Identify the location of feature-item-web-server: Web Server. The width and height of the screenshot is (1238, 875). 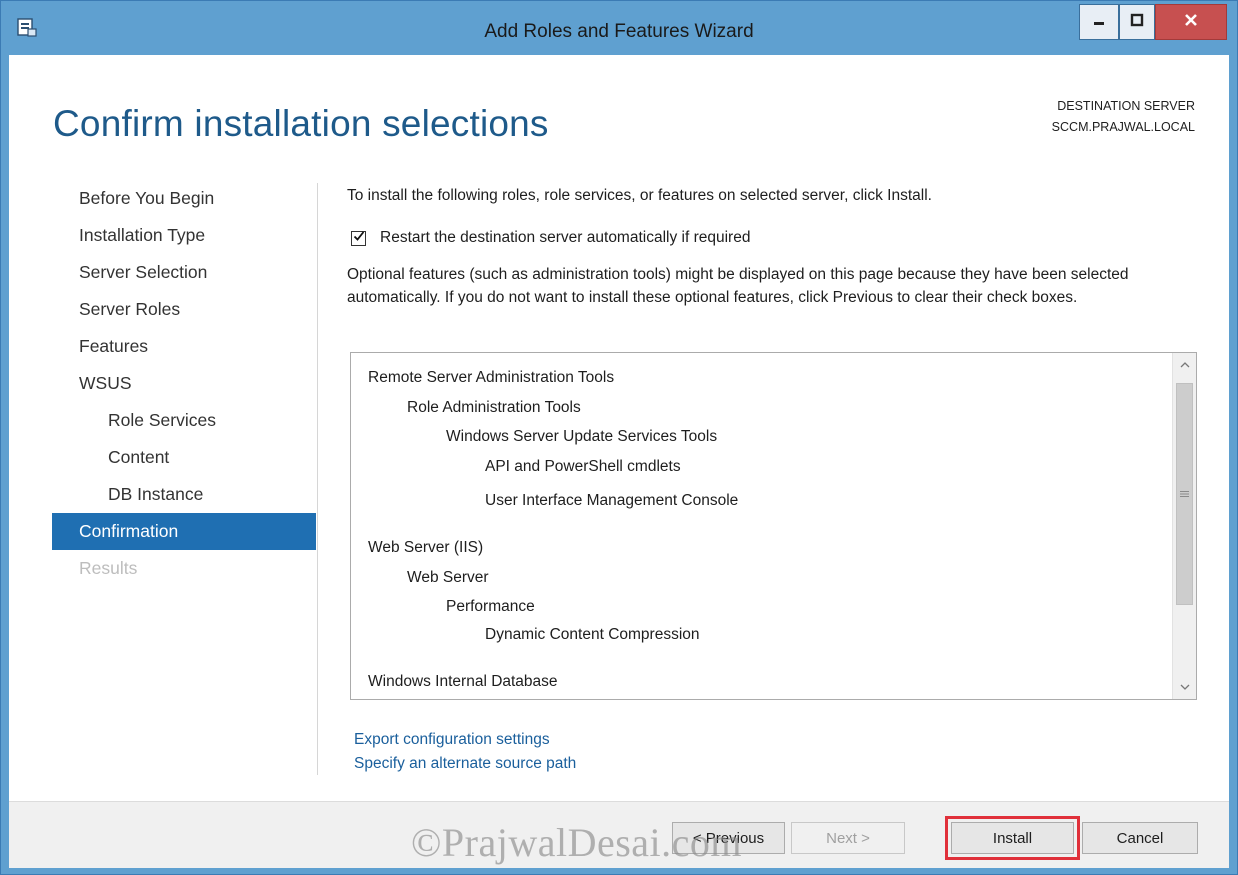
(448, 577).